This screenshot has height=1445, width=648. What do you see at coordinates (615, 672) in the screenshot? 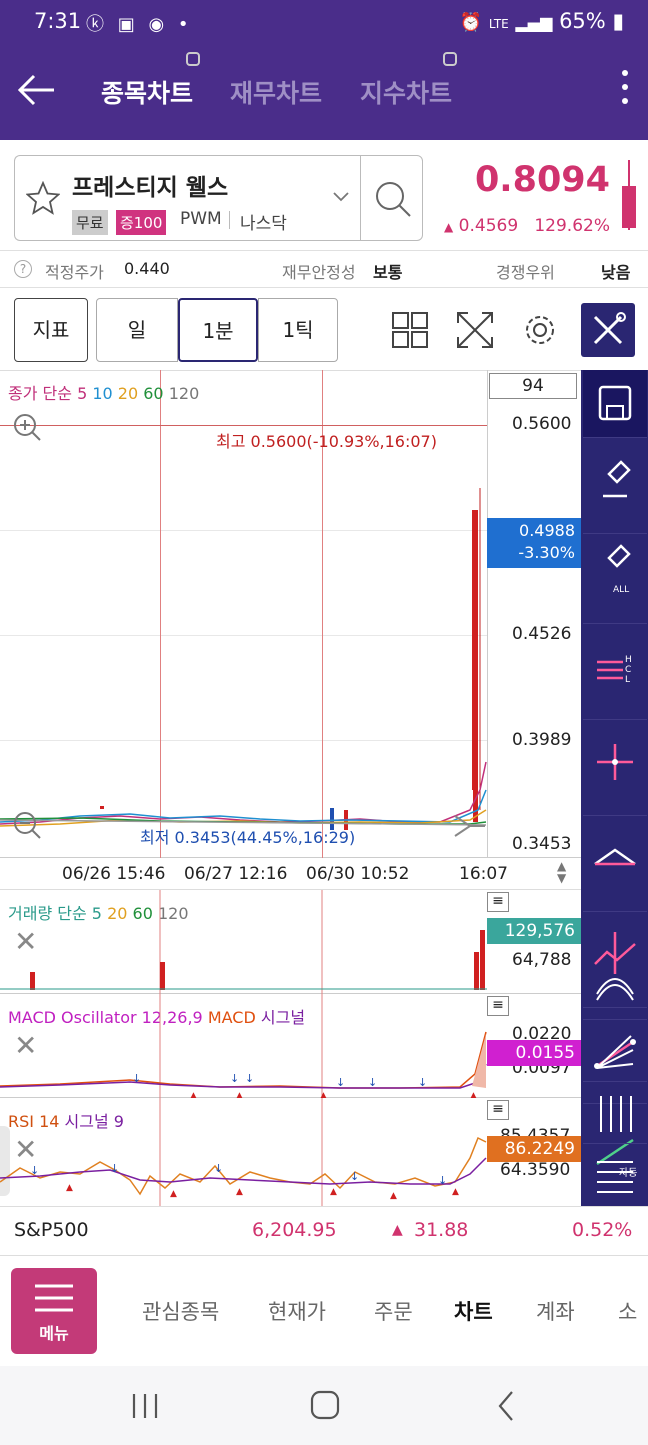
I see `hcl-line-tool-icon: HCL` at bounding box center [615, 672].